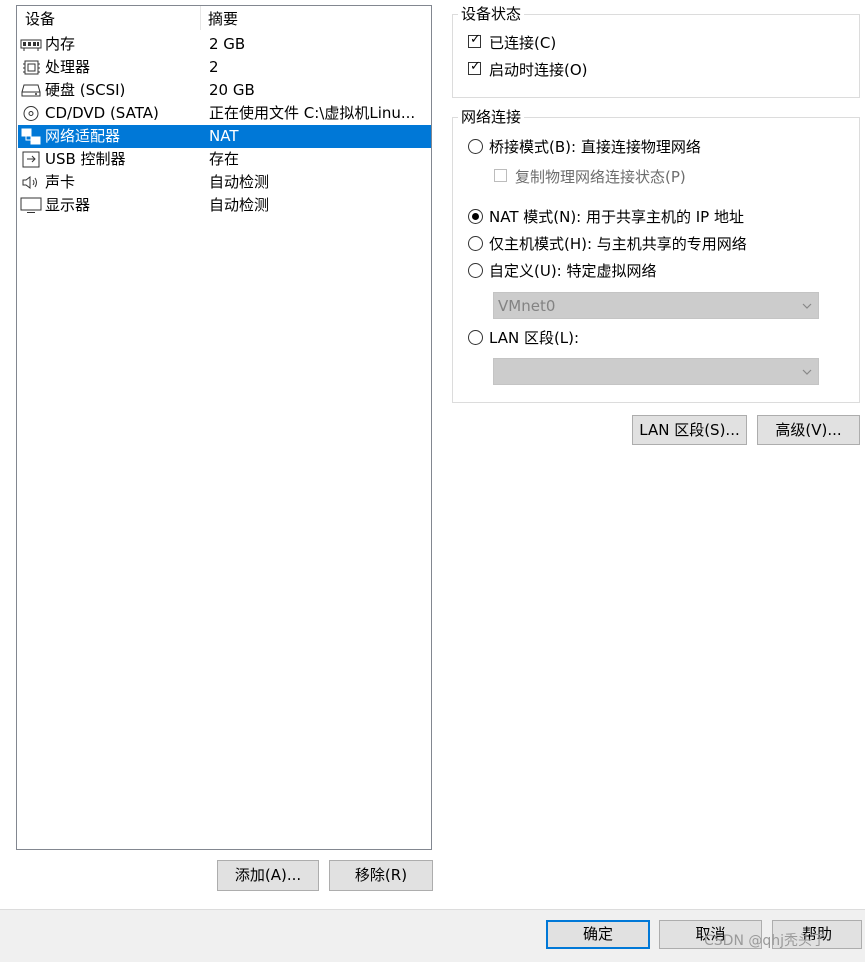 The image size is (865, 962). Describe the element at coordinates (527, 306) in the screenshot. I see `custom-network-value: VMnet0` at that location.